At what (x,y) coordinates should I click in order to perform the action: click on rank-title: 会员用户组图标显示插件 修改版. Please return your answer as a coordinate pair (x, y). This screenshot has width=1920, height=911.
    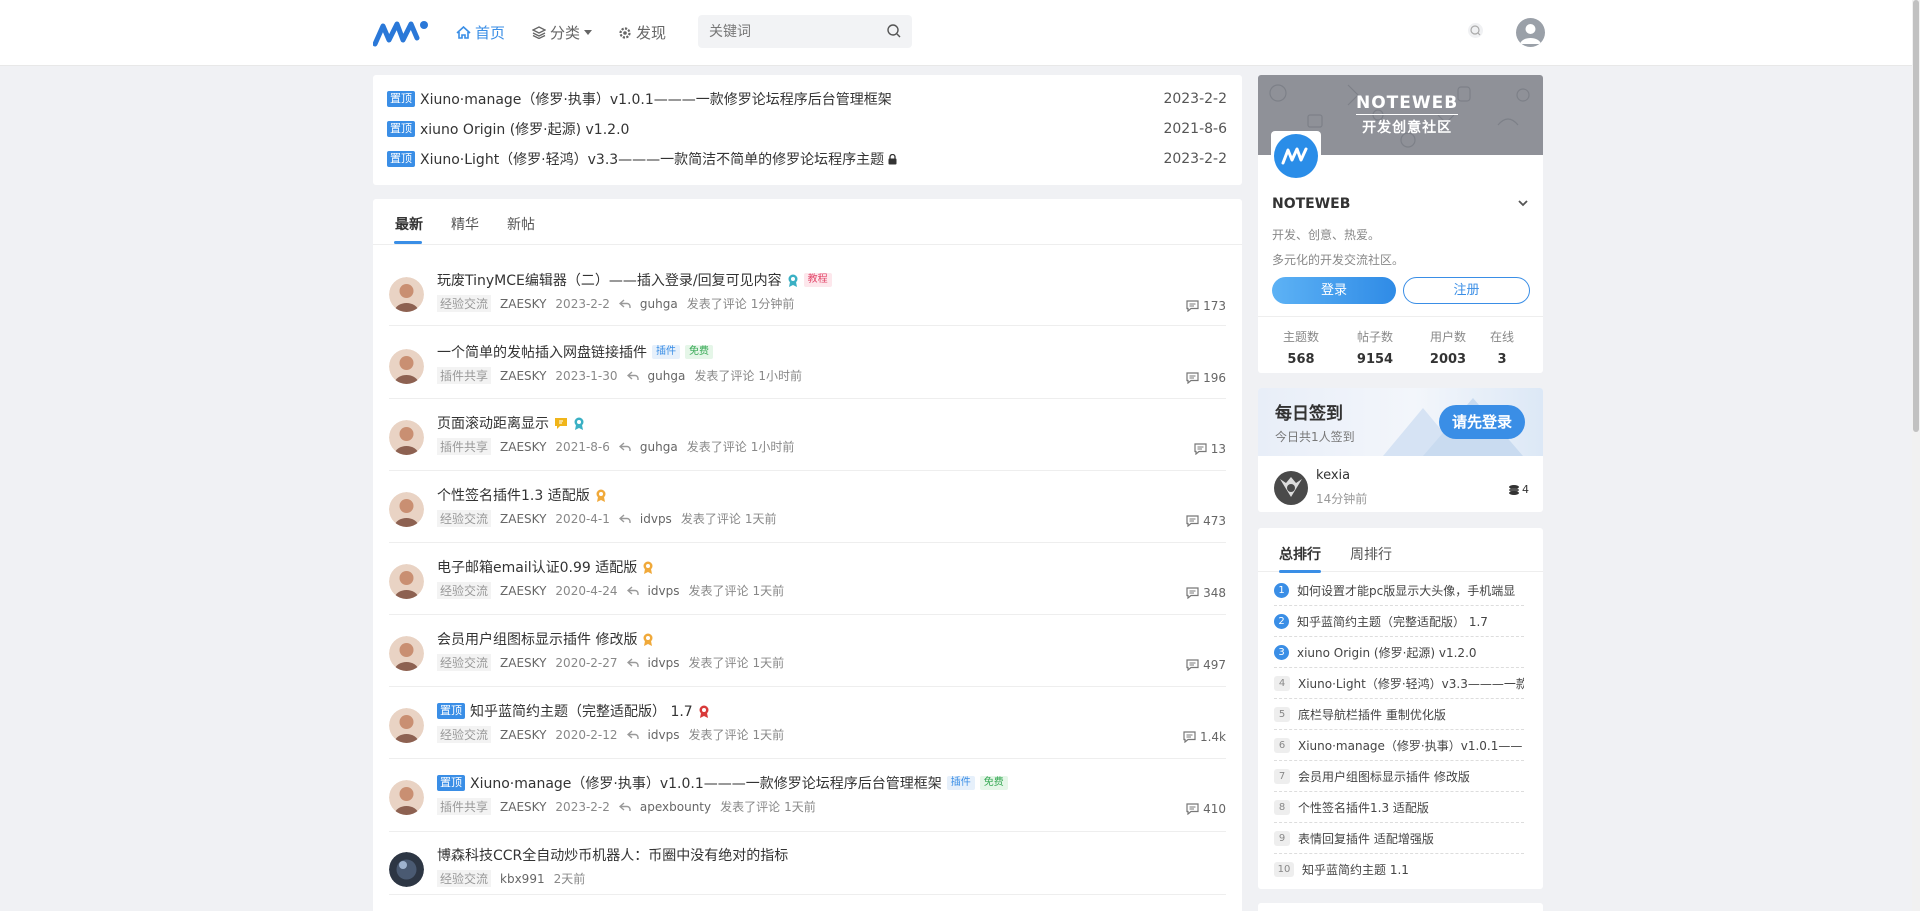
    Looking at the image, I should click on (1384, 776).